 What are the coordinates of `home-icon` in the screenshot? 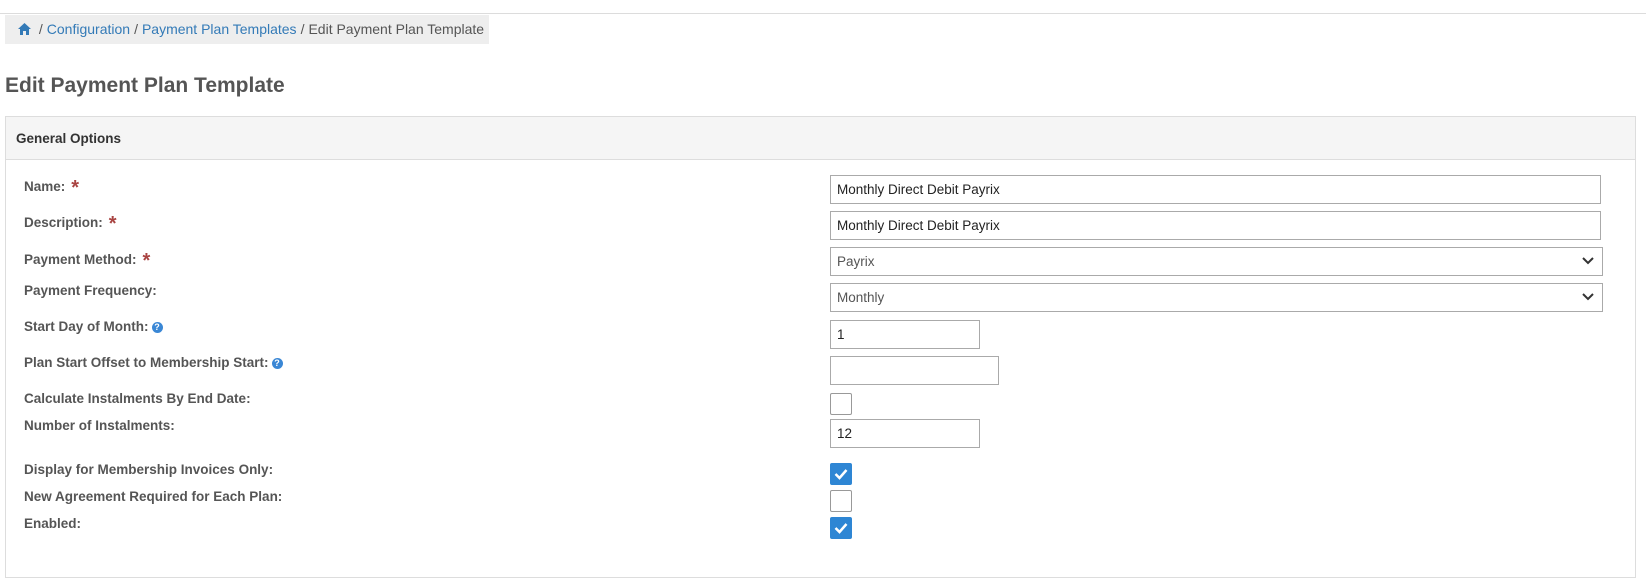 It's located at (24, 30).